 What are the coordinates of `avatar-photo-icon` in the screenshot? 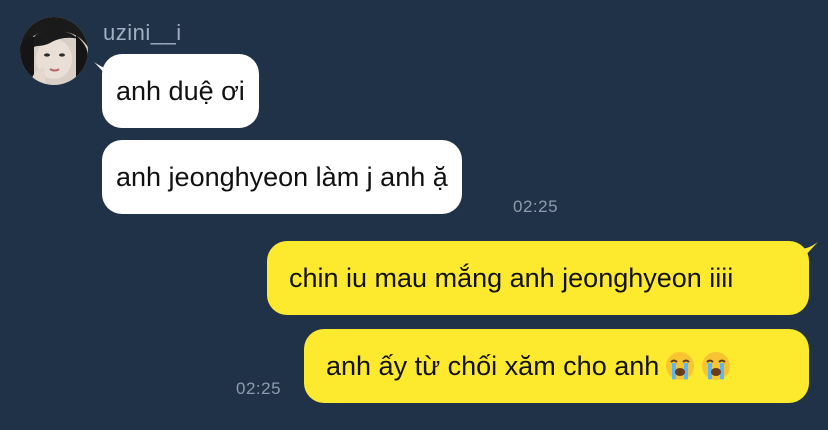 It's located at (54, 51).